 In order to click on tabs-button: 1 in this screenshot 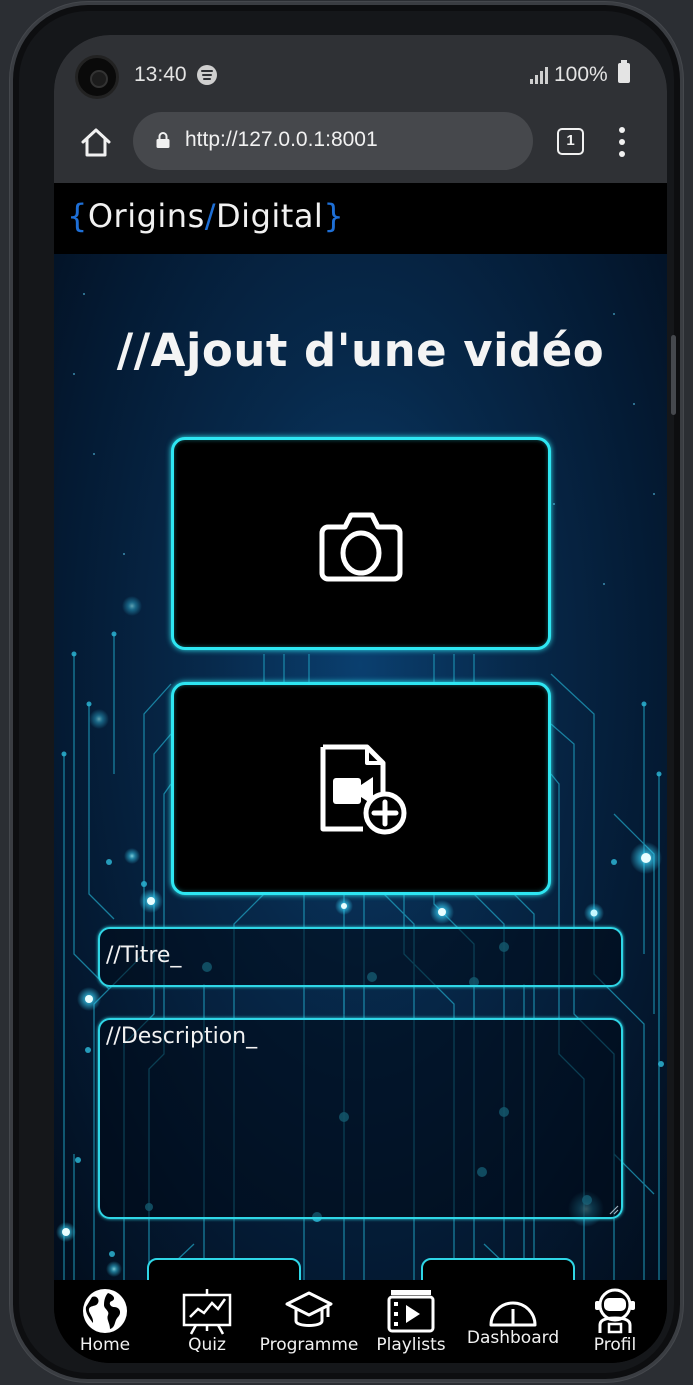, I will do `click(570, 141)`.